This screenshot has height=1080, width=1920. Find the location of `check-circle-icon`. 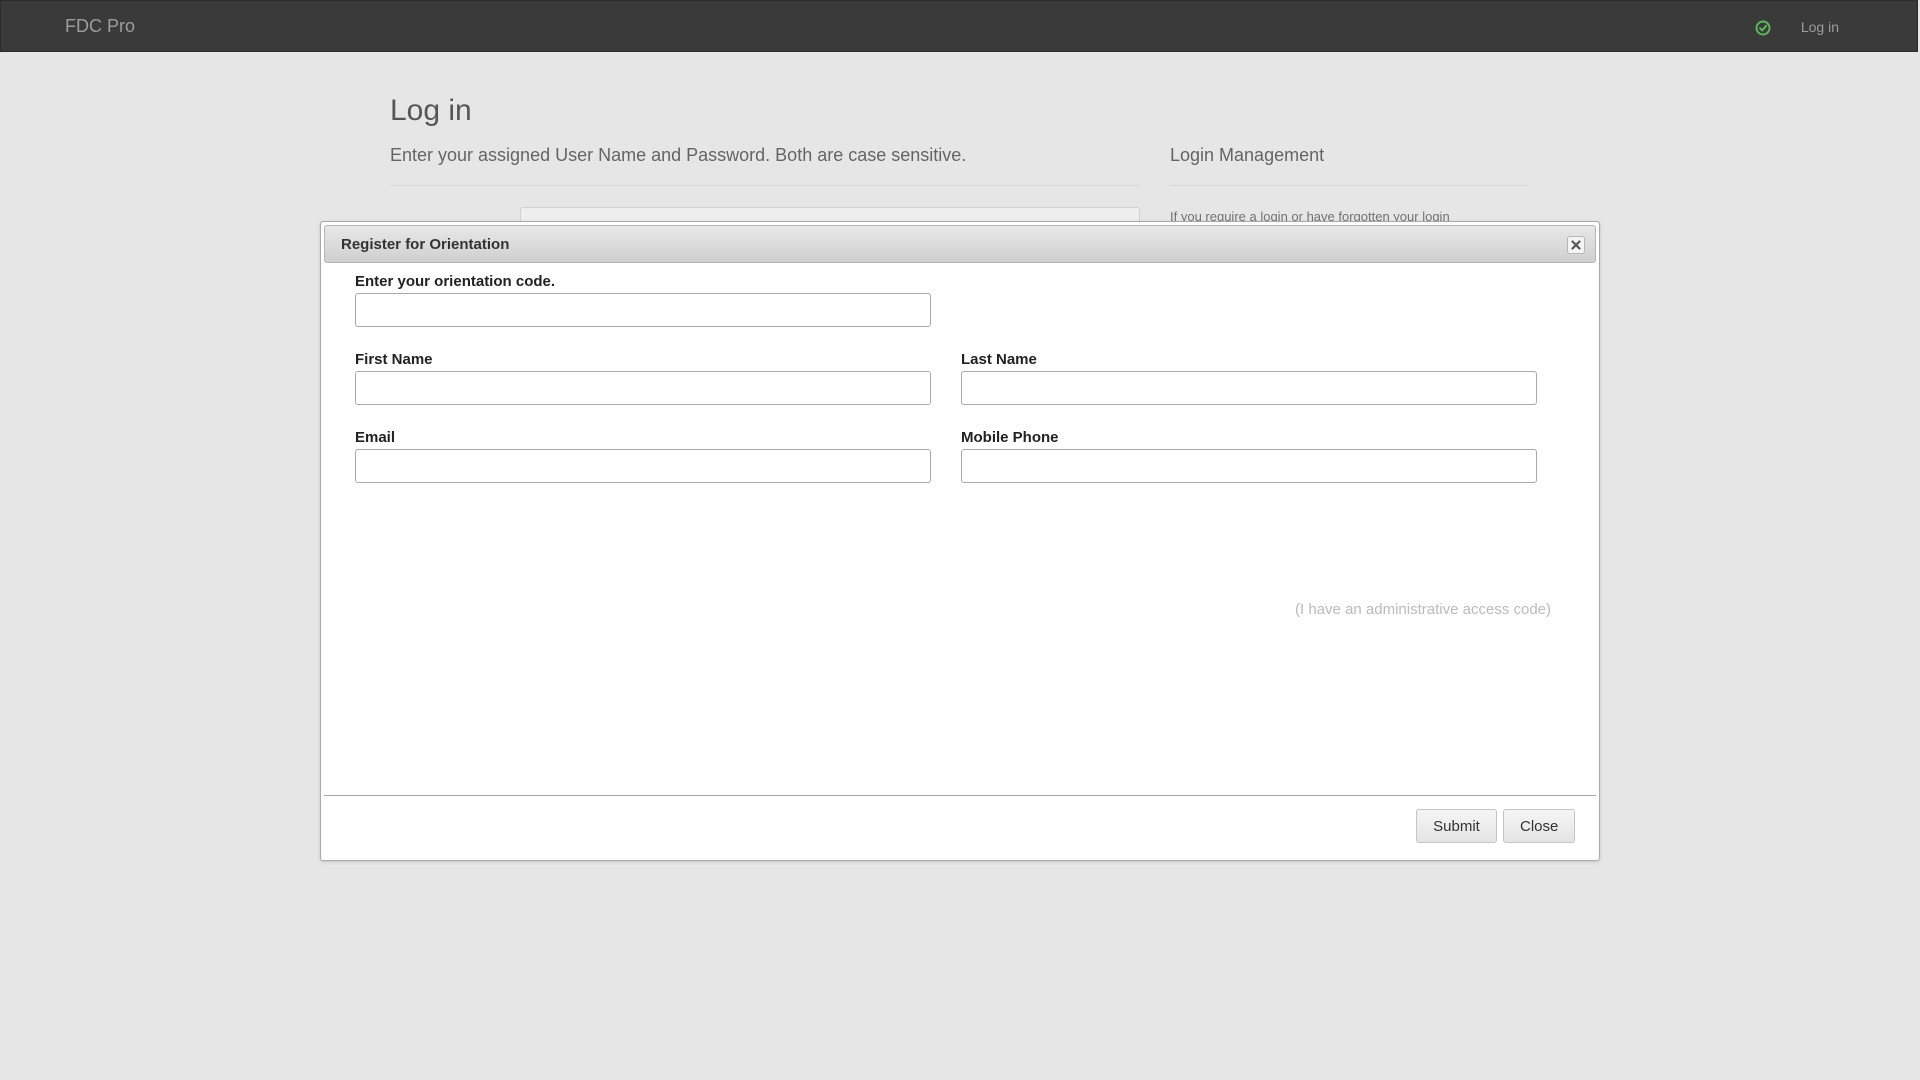

check-circle-icon is located at coordinates (1763, 28).